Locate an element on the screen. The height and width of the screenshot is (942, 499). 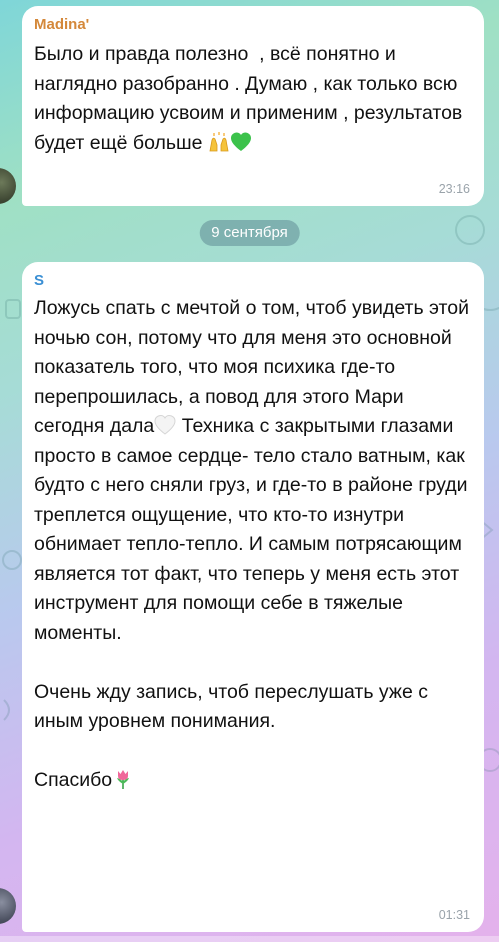
next-message-edge is located at coordinates (249, 939).